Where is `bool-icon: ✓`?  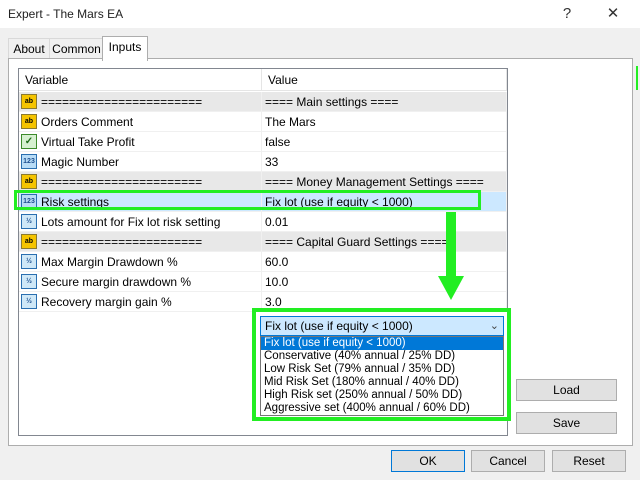 bool-icon: ✓ is located at coordinates (29, 141).